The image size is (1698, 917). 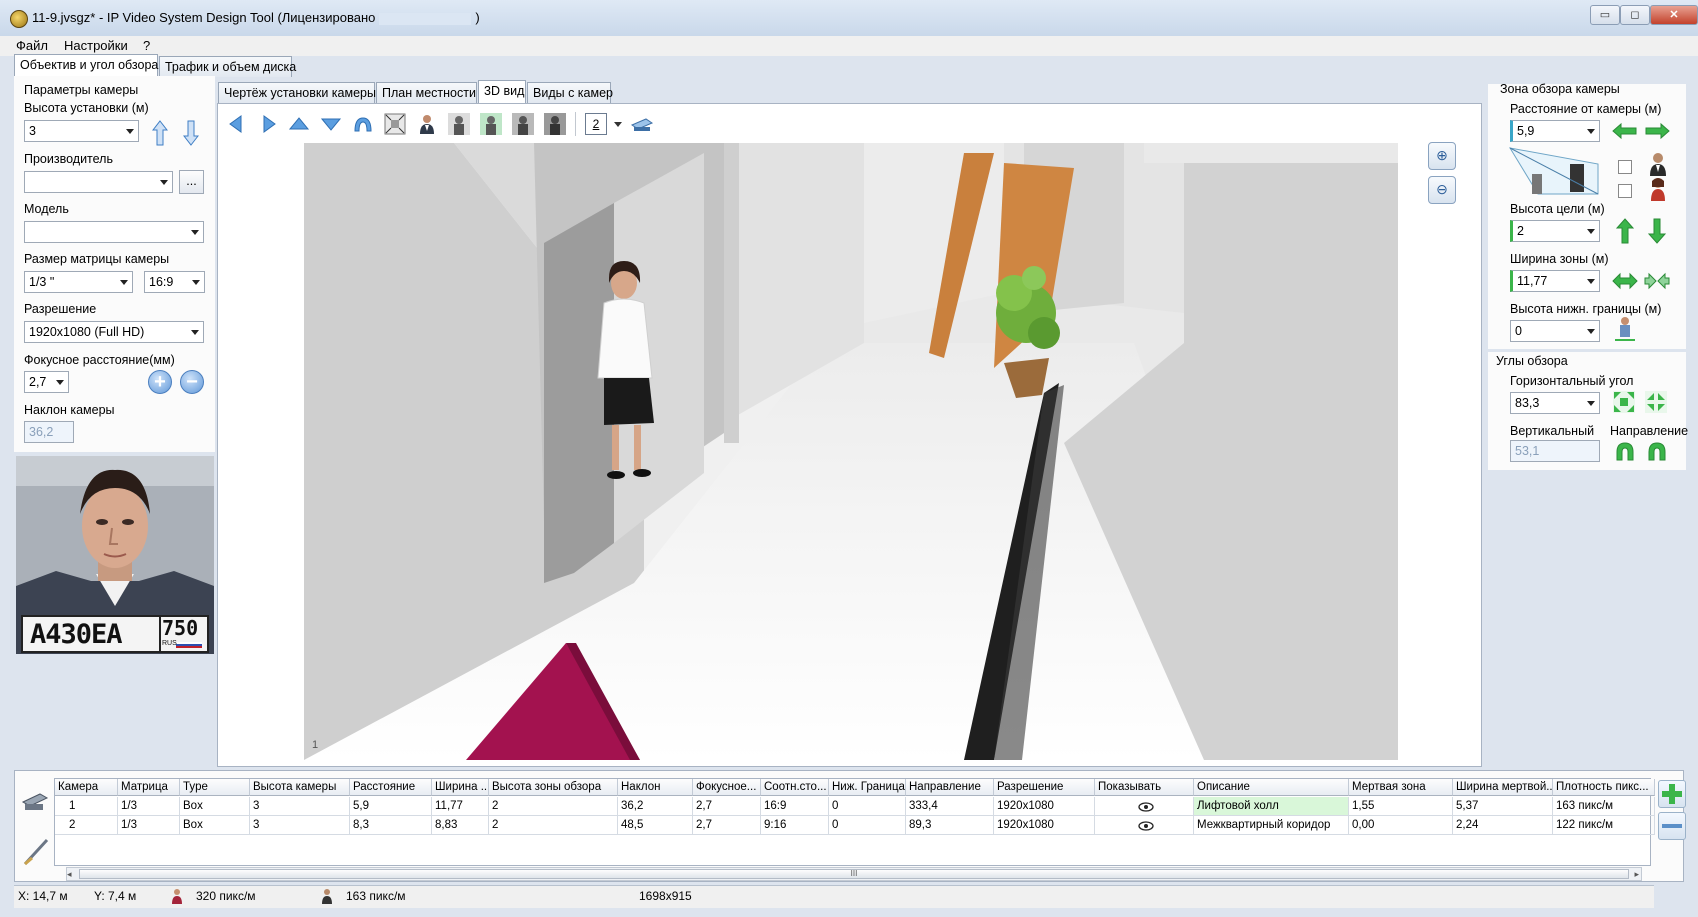 I want to click on person-gray-icon, so click(x=523, y=124).